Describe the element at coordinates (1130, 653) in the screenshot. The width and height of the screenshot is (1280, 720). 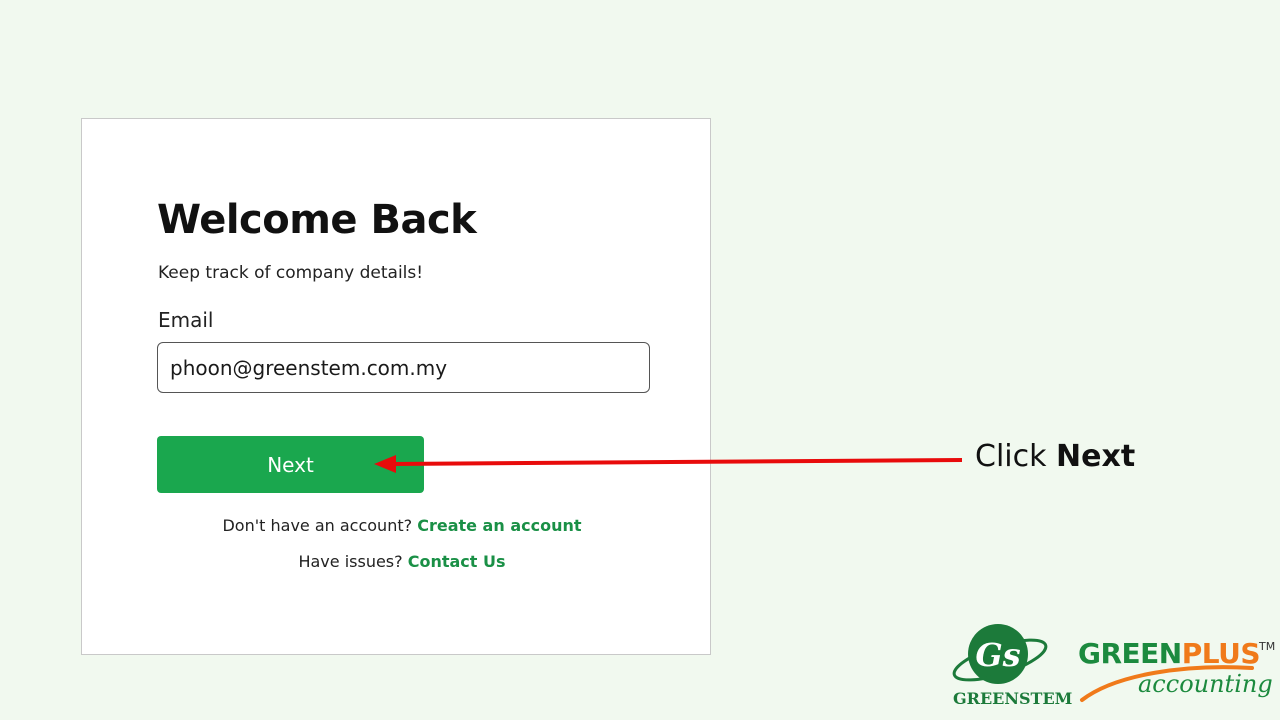
I see `greenplus-green-part: GREEN` at that location.